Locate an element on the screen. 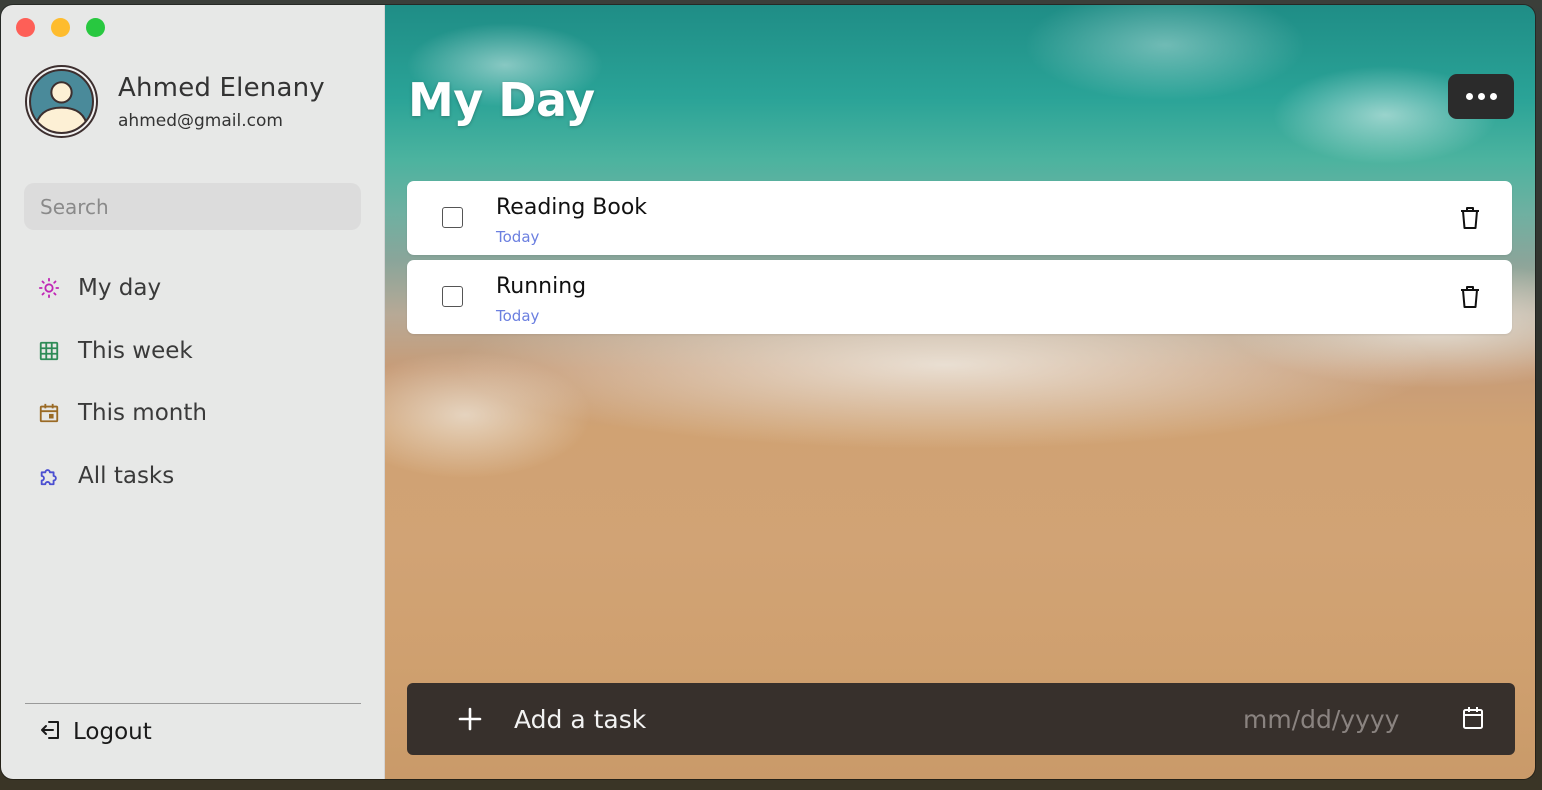 The height and width of the screenshot is (790, 1542). window-controls is located at coordinates (60, 27).